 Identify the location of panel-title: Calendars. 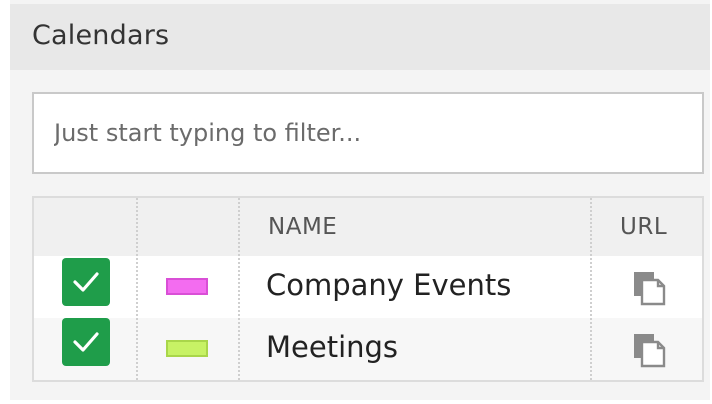
(101, 35).